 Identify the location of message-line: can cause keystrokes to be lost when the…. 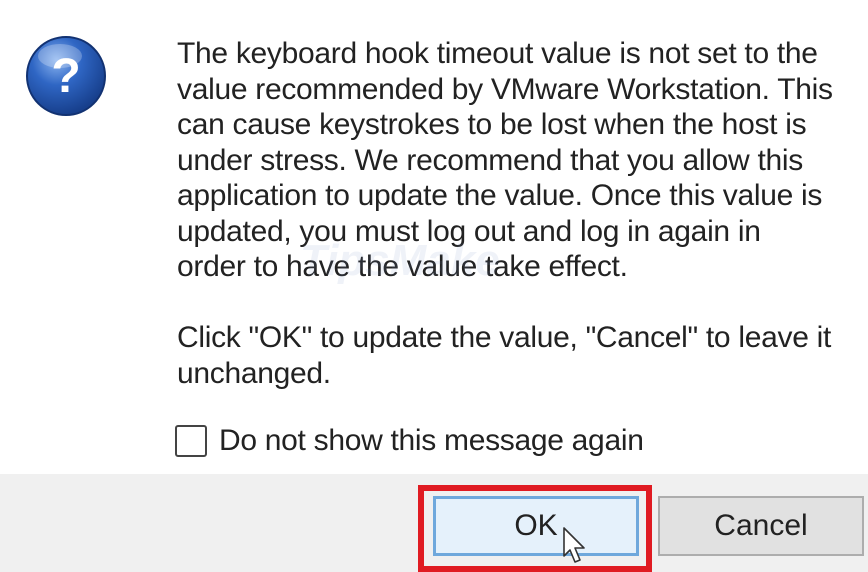
(492, 124).